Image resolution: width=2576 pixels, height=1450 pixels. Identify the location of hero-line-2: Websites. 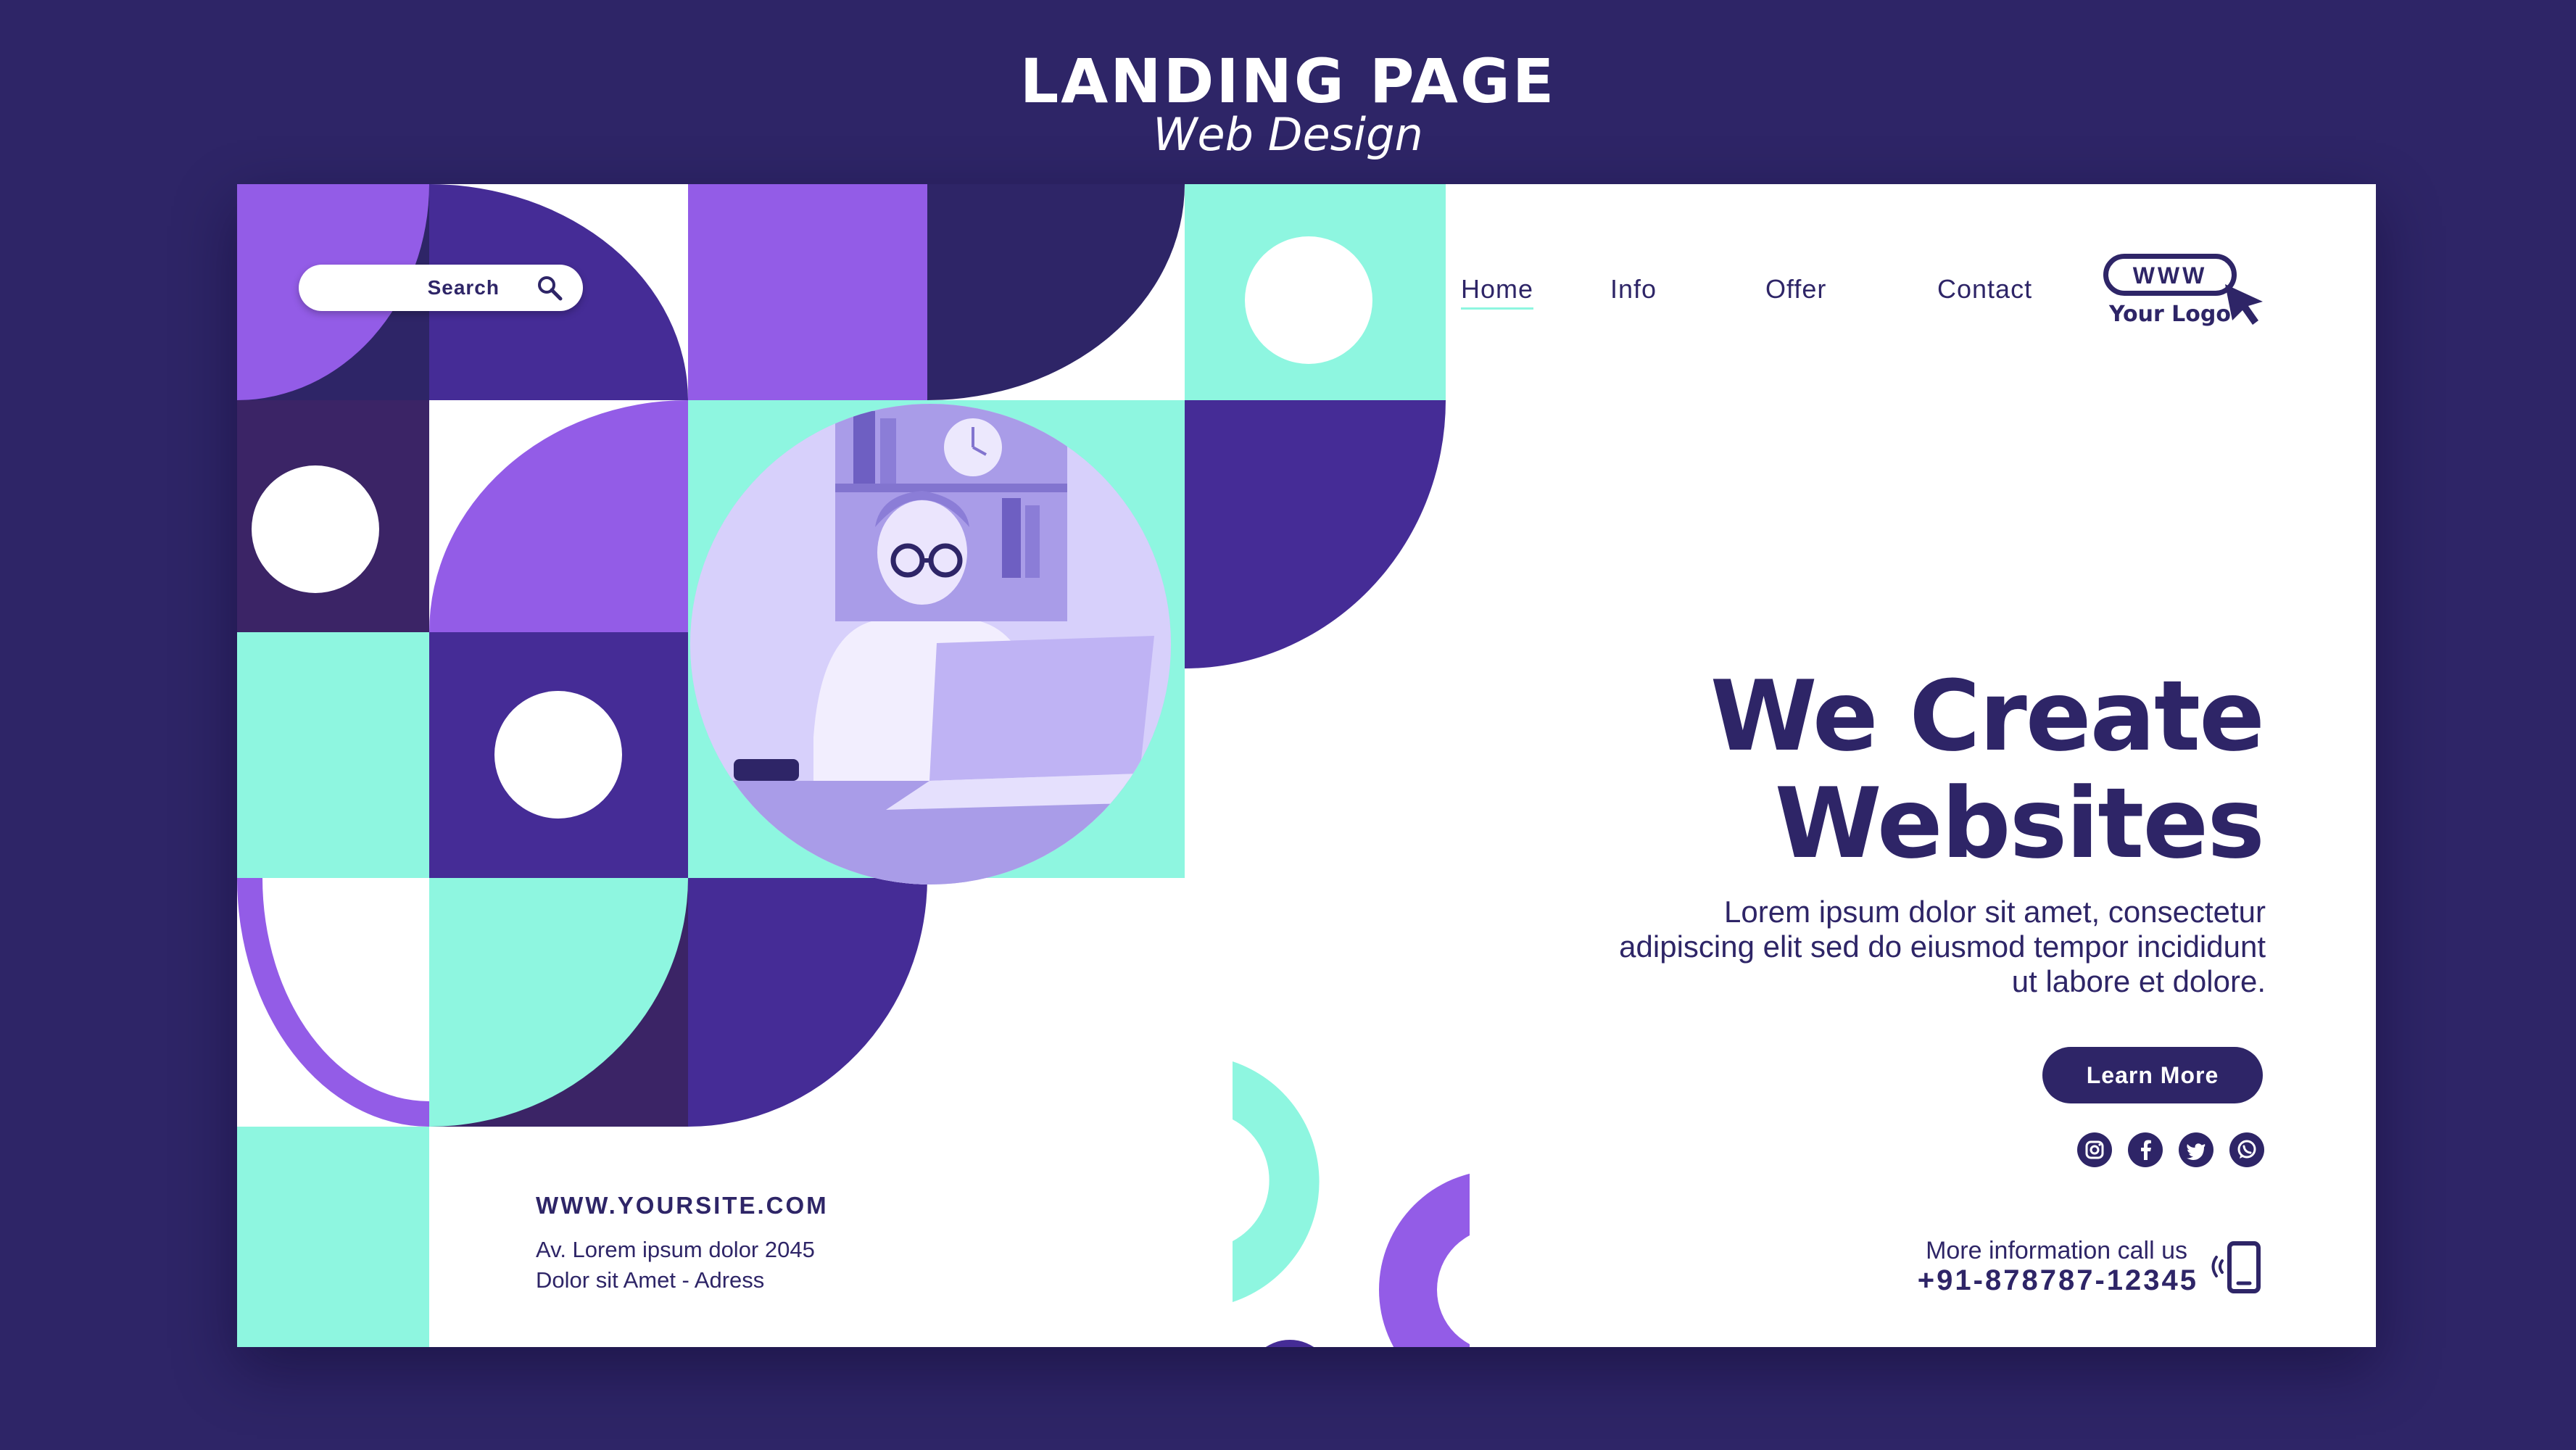
(2020, 823).